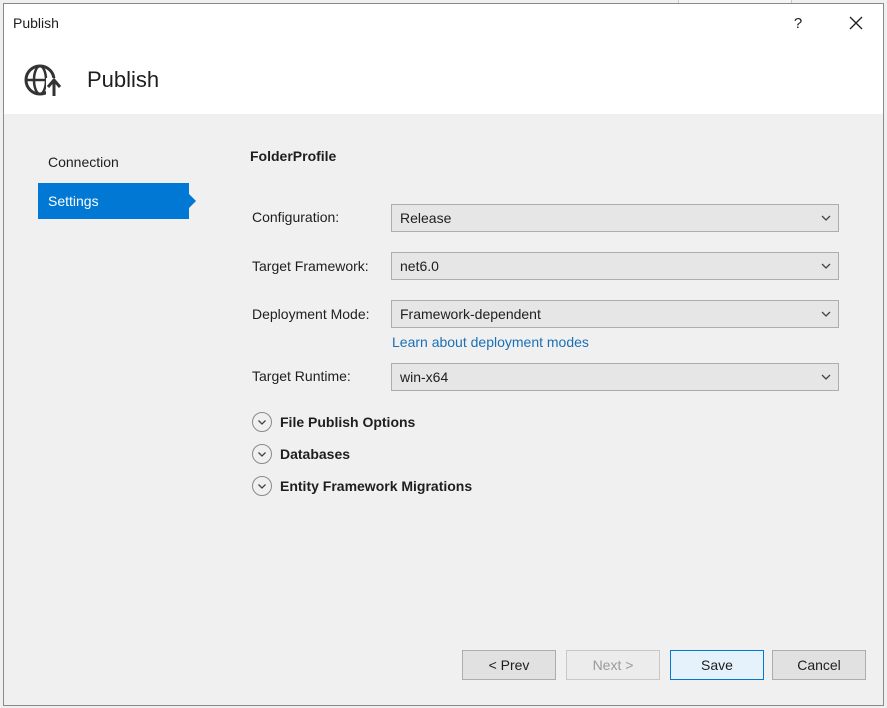  I want to click on entity-framework-migrations-expander: Entity Framework Migrations, so click(362, 486).